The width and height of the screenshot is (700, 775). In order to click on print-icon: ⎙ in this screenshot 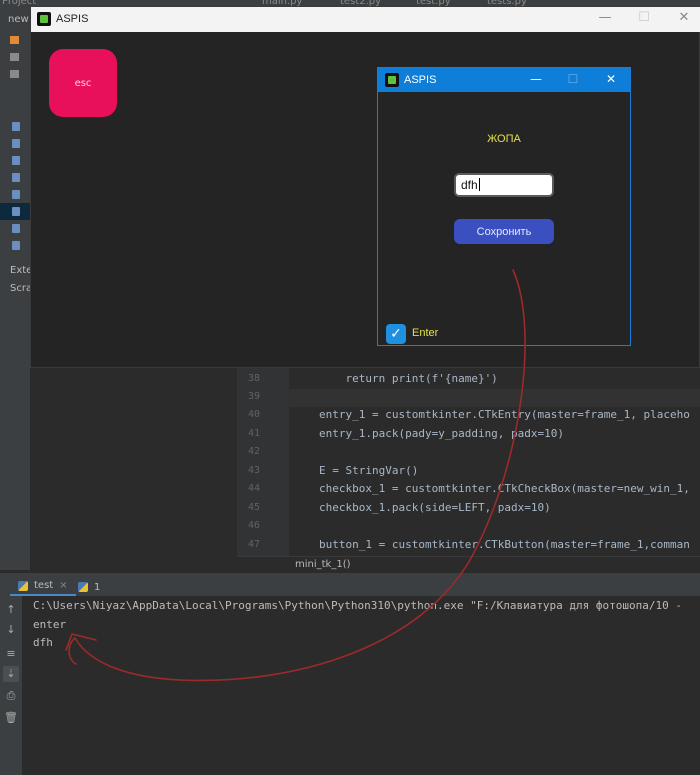, I will do `click(11, 696)`.